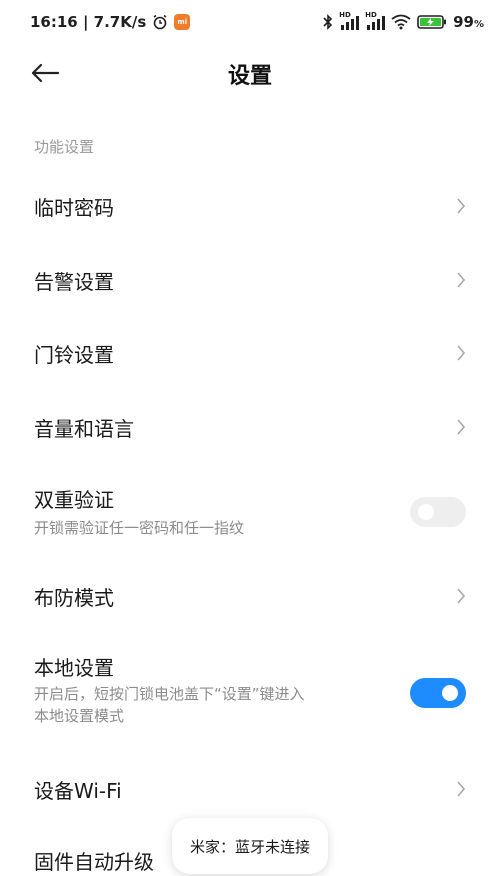 This screenshot has width=500, height=876. I want to click on status-right: HD HD 99%, so click(403, 21).